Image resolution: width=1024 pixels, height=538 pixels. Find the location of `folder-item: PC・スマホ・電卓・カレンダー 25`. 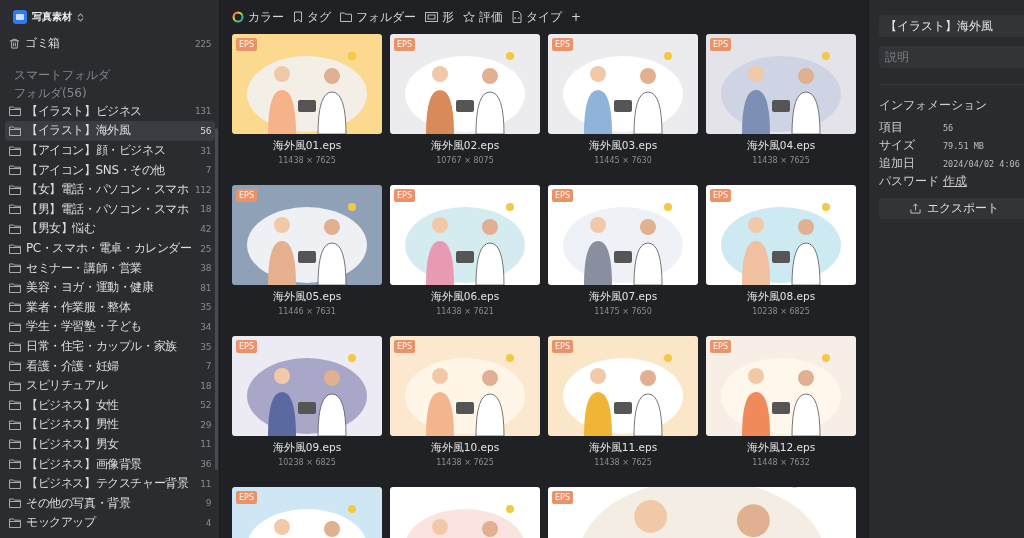

folder-item: PC・スマホ・電卓・カレンダー 25 is located at coordinates (110, 248).